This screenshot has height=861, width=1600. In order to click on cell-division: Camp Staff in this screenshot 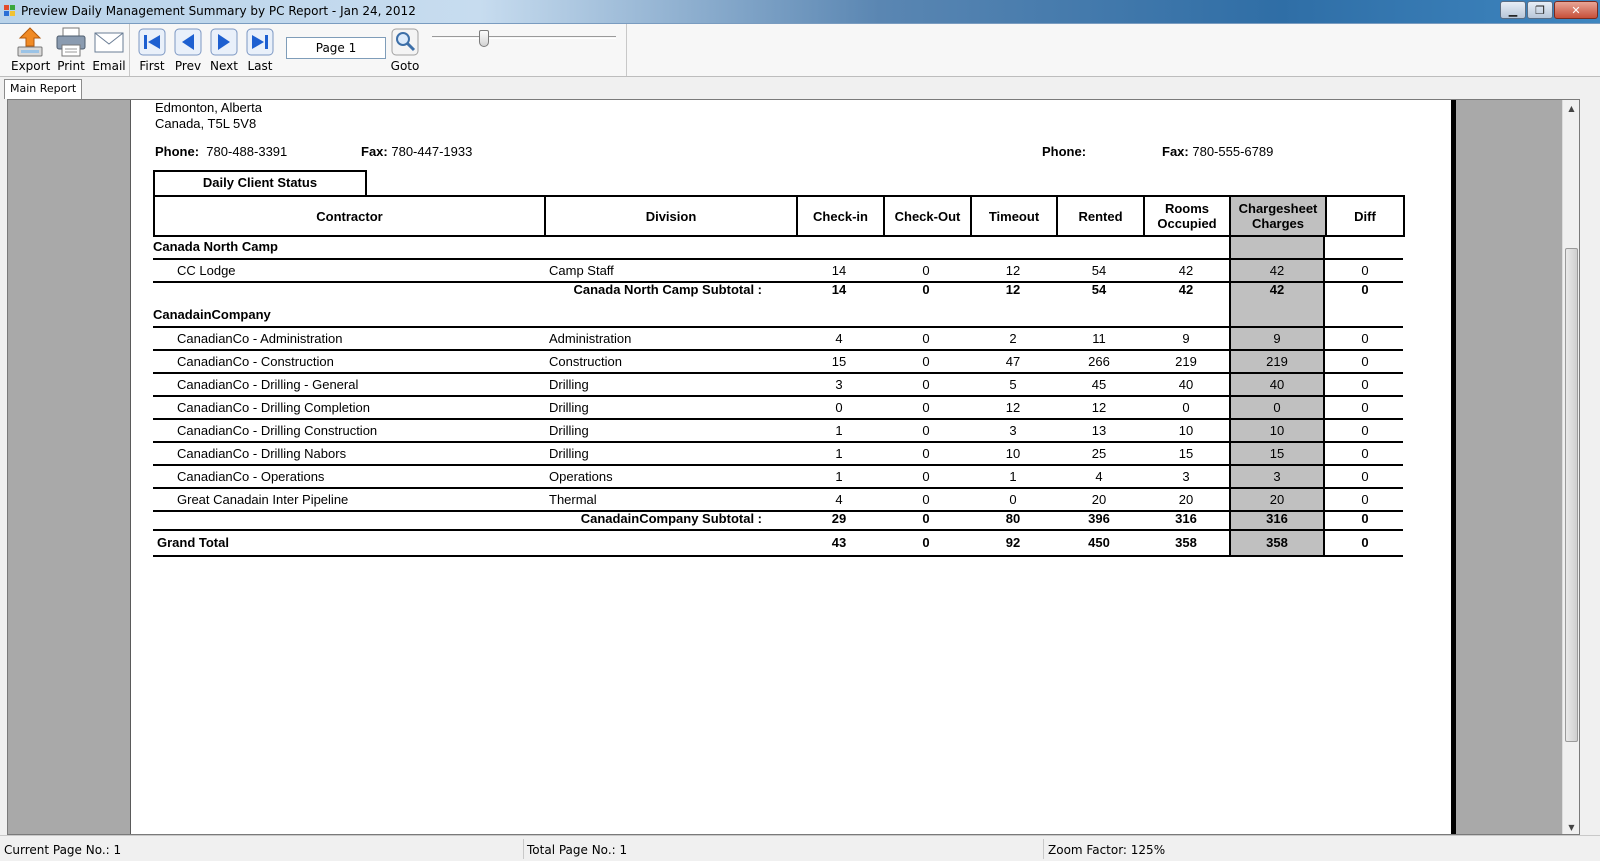, I will do `click(581, 270)`.